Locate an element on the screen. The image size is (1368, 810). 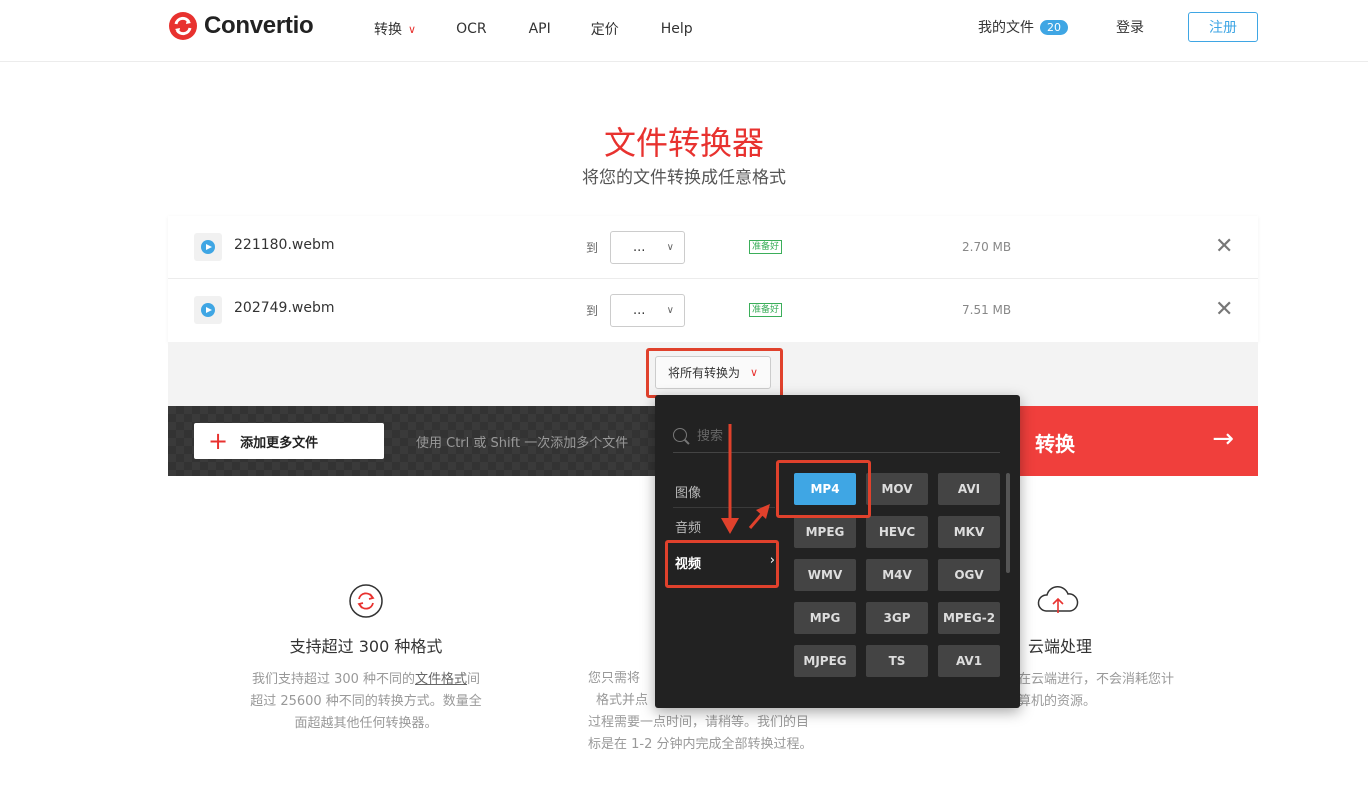
format-mp4: MP4 is located at coordinates (825, 489).